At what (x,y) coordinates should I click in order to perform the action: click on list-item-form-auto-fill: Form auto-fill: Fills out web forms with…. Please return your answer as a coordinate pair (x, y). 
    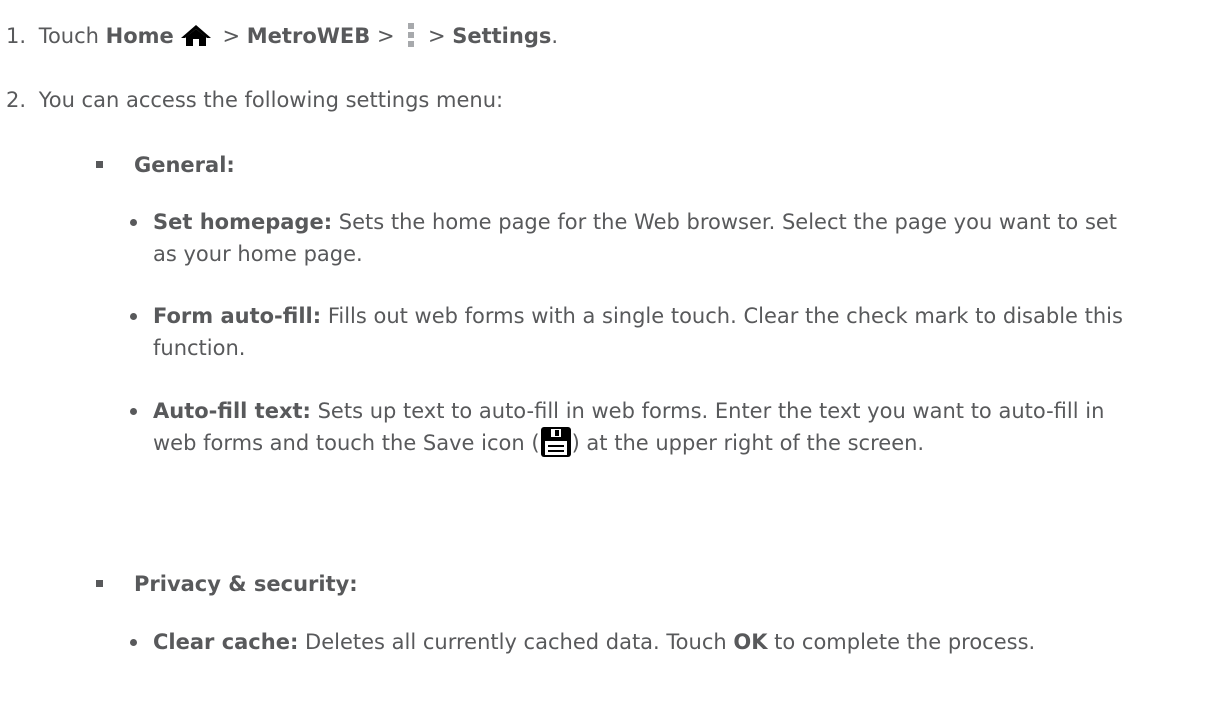
    Looking at the image, I should click on (635, 332).